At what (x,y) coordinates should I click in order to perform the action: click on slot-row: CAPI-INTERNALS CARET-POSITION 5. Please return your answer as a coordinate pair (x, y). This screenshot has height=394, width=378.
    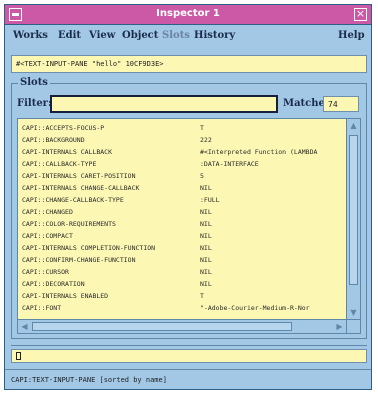
    Looking at the image, I should click on (184, 177).